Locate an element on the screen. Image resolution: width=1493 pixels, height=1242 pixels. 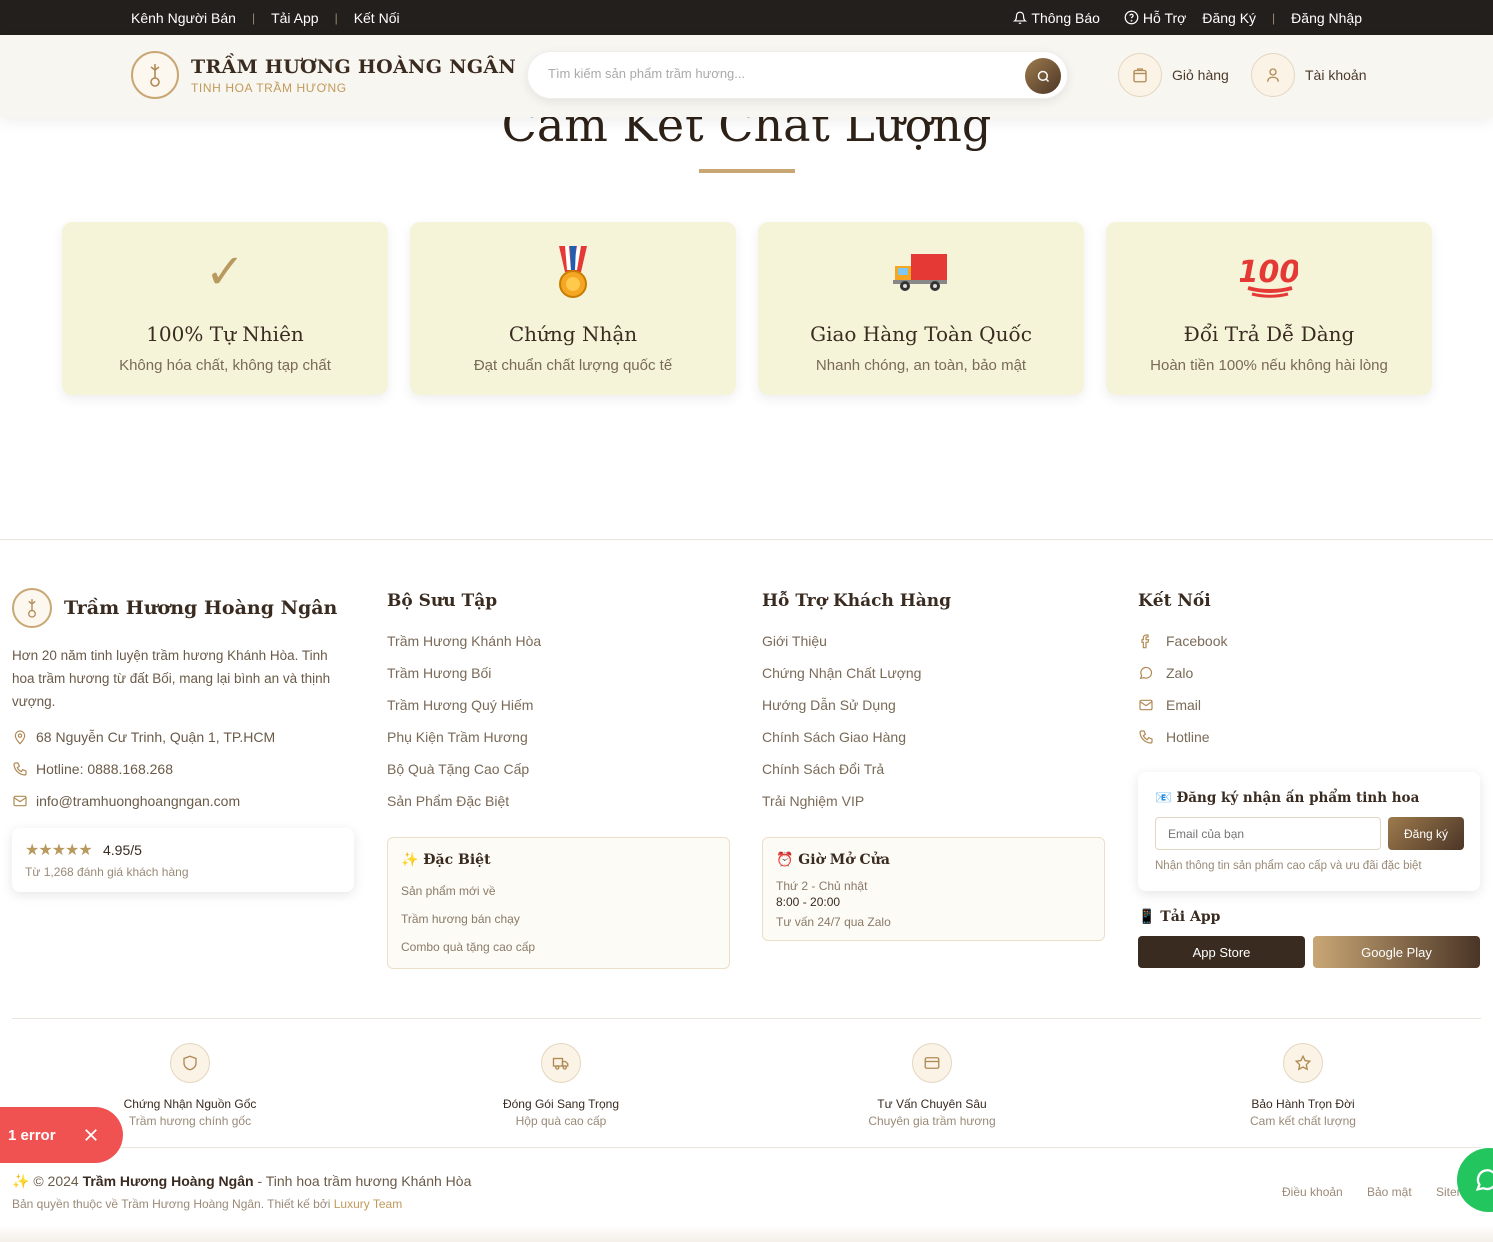
feature-title: Bảo Hành Trọn Đời is located at coordinates (1303, 1104).